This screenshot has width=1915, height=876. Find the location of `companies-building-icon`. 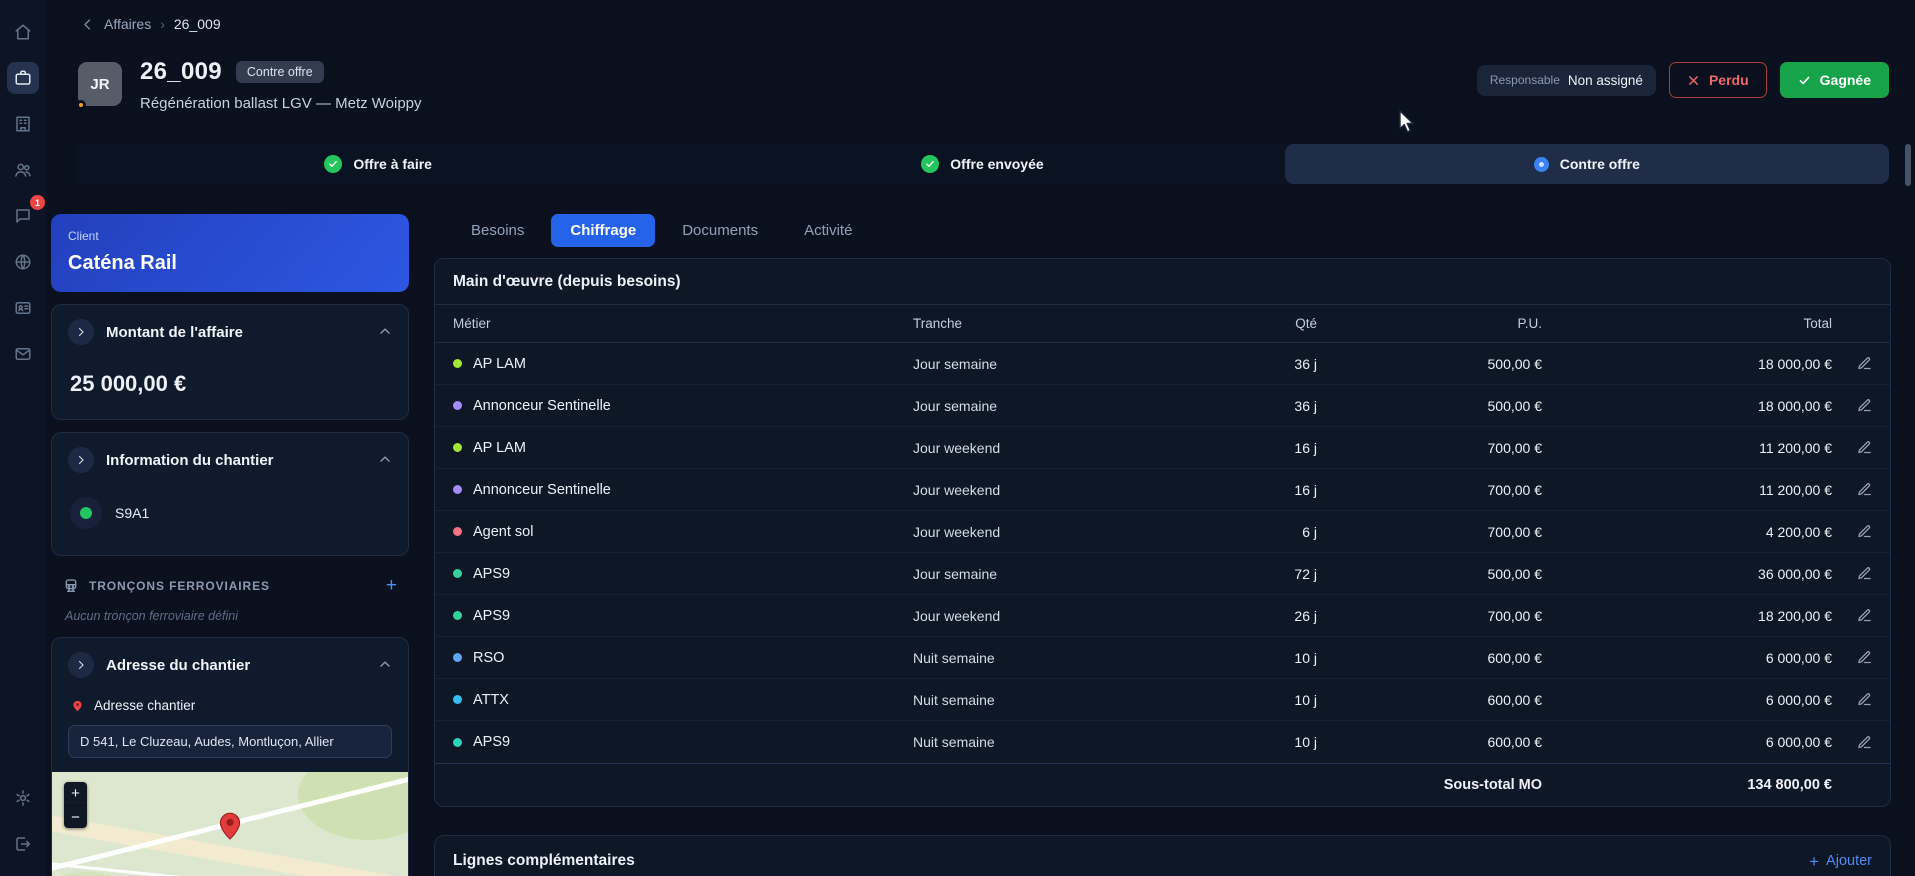

companies-building-icon is located at coordinates (23, 124).